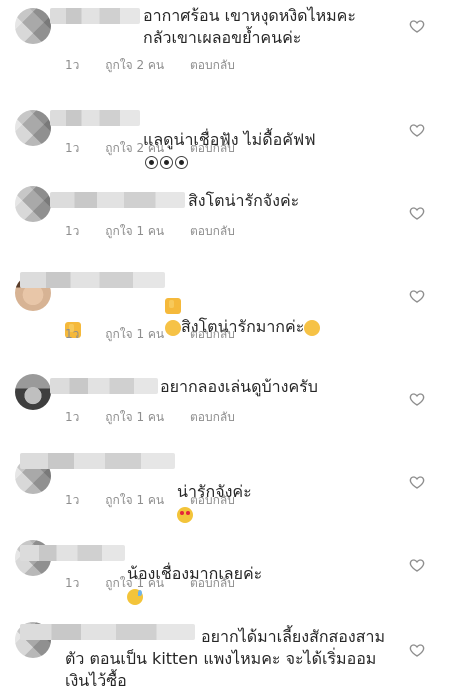 The width and height of the screenshot is (450, 696). Describe the element at coordinates (252, 574) in the screenshot. I see `comment-text: น้องเชื่องมากเลยค่ะ` at that location.